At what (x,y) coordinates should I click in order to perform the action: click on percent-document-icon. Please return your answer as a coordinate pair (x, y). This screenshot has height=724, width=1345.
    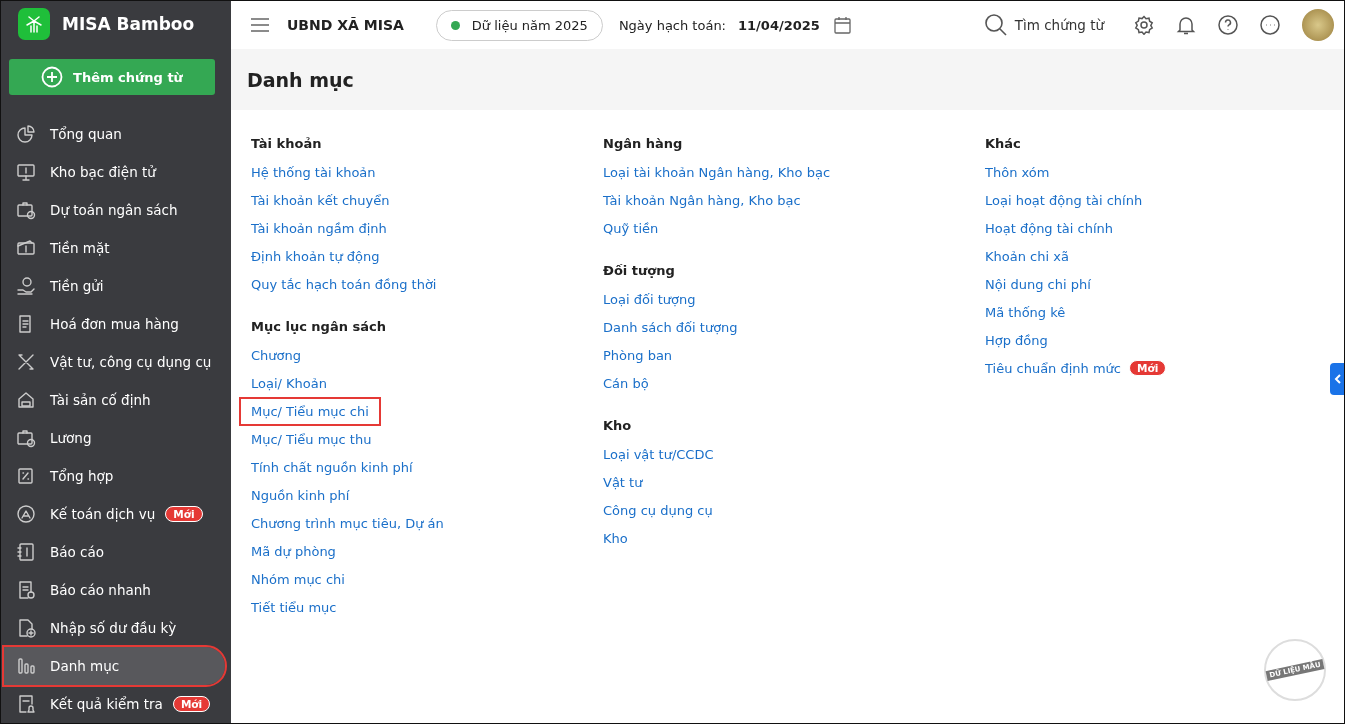
    Looking at the image, I should click on (26, 476).